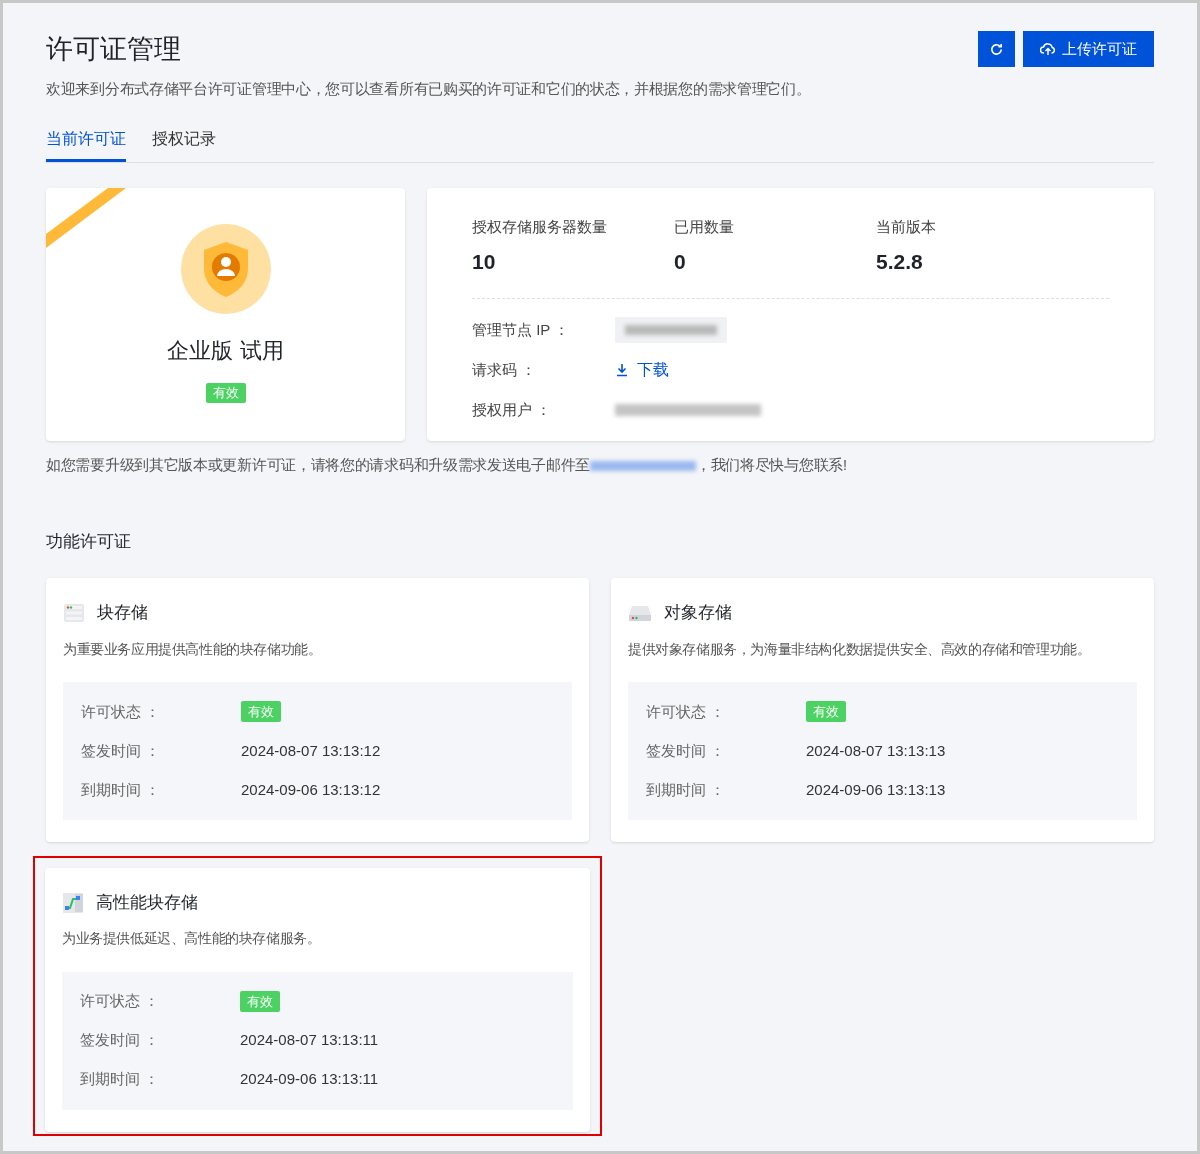 The image size is (1200, 1154). I want to click on stat-label: 当前版本, so click(906, 226).